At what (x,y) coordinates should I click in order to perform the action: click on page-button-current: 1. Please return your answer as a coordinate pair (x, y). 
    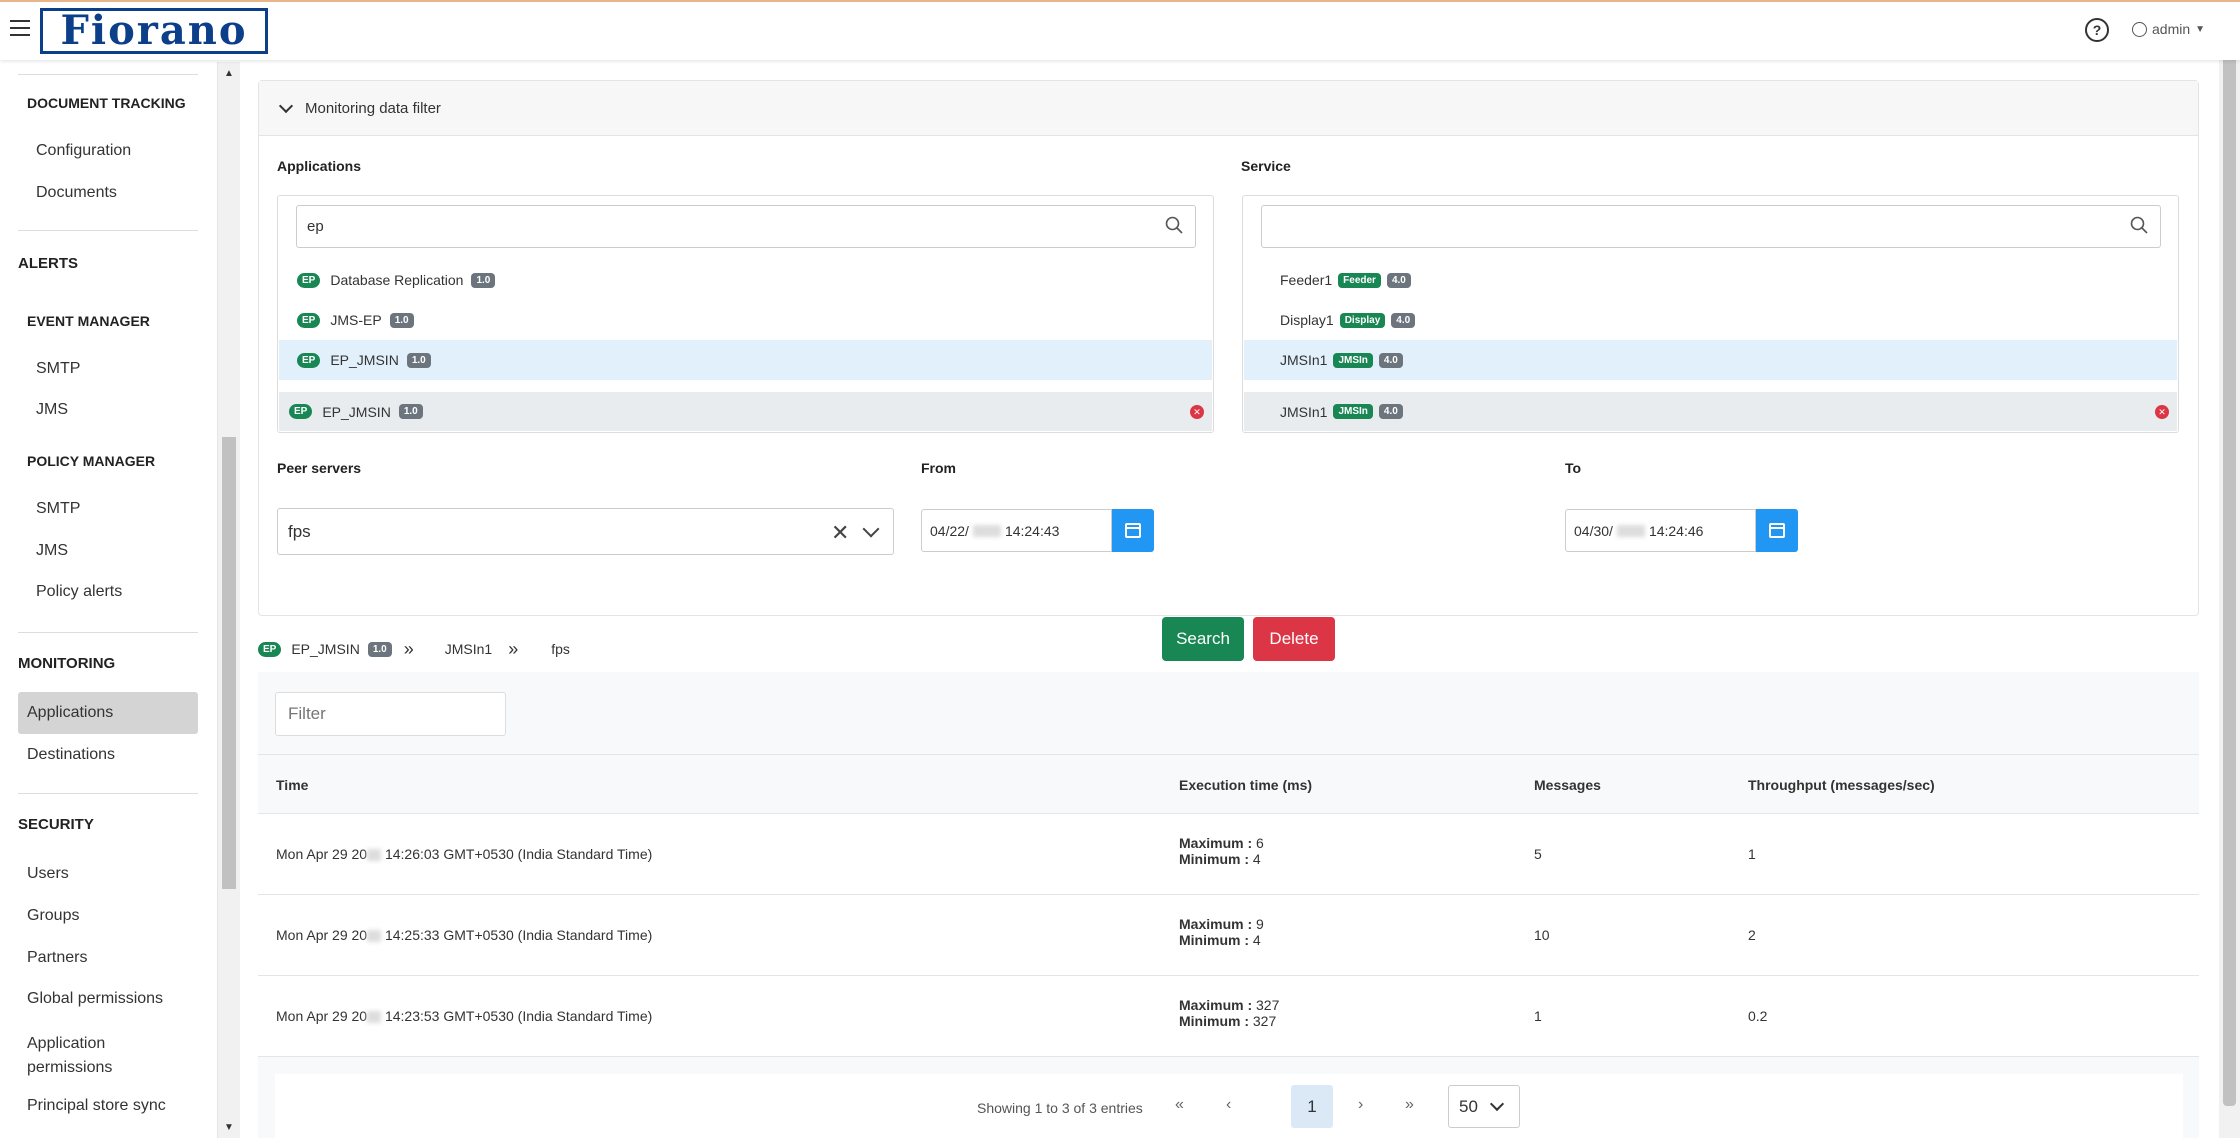
    Looking at the image, I should click on (1312, 1106).